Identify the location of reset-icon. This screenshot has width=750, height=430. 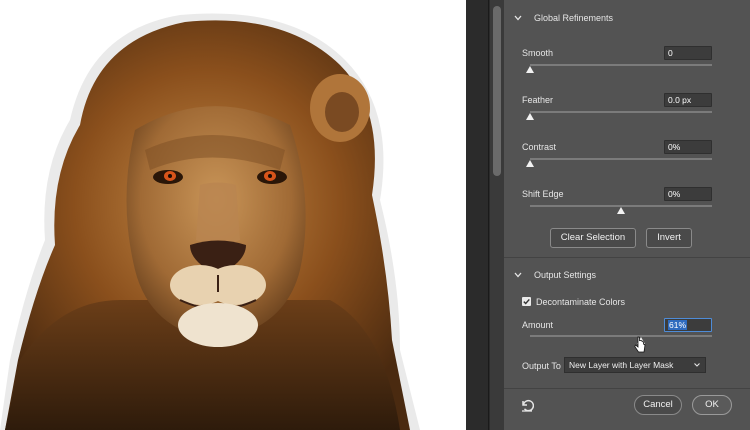
(527, 405).